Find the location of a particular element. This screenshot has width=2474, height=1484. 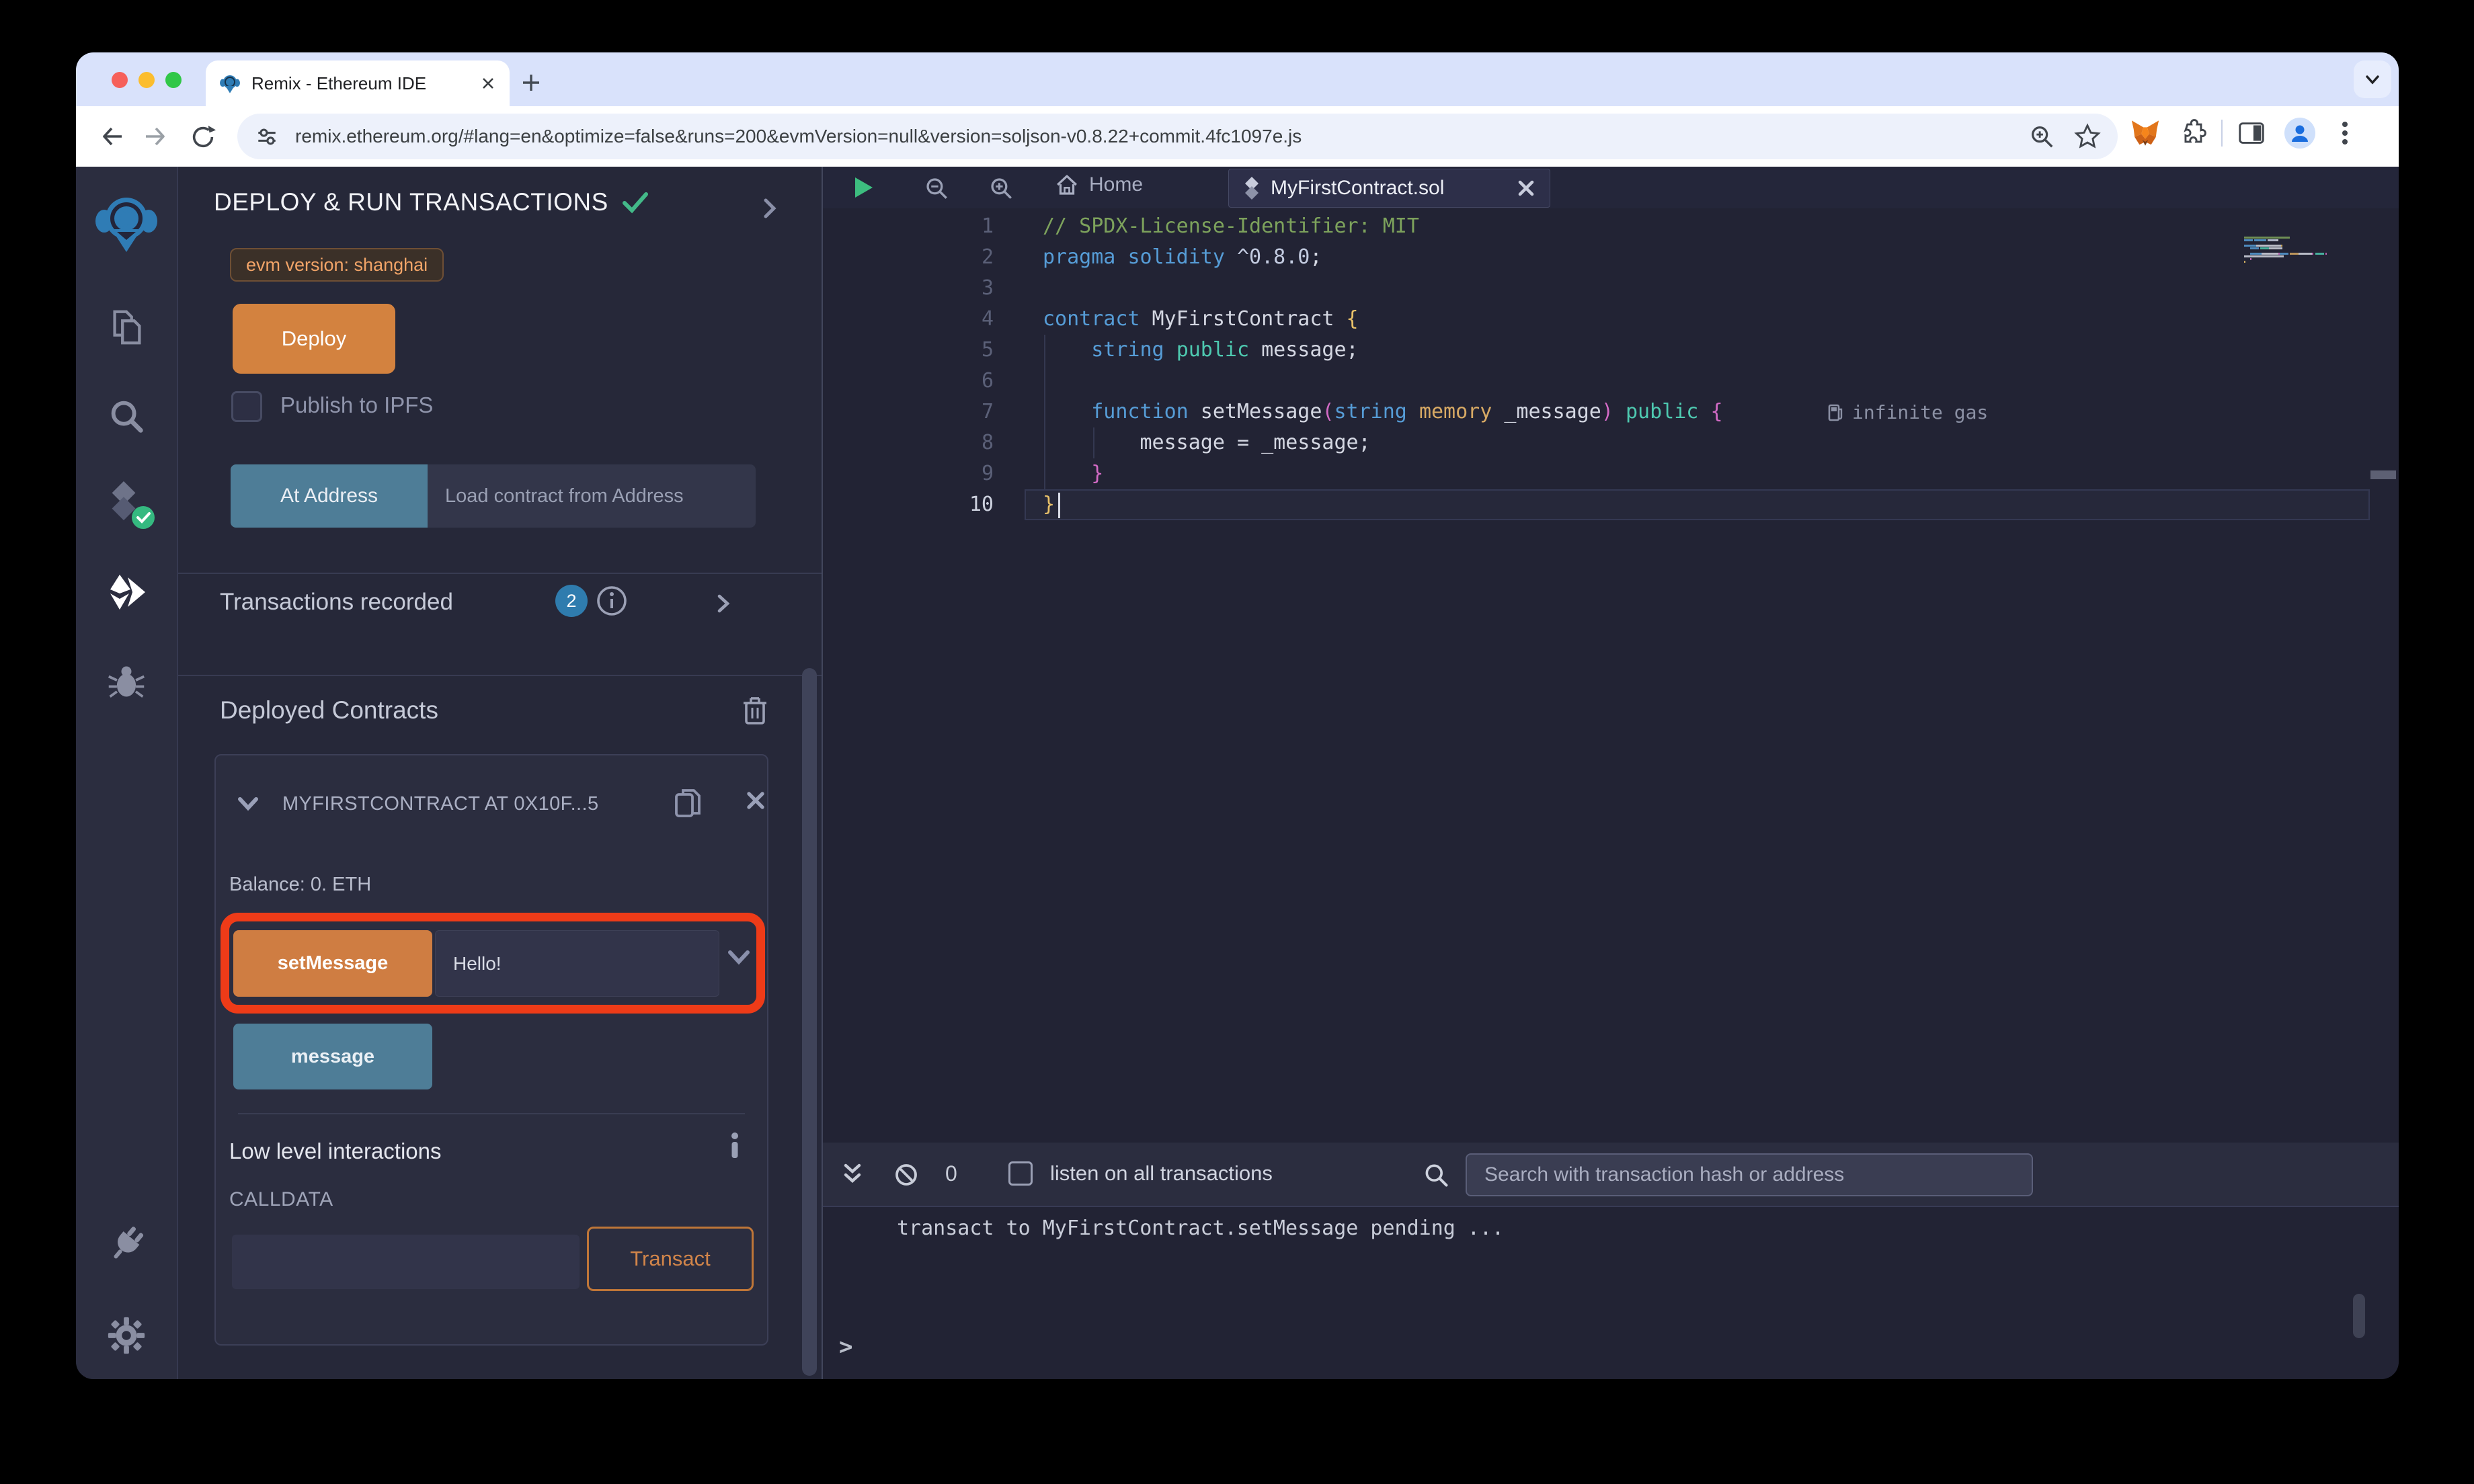

tab-close-icon is located at coordinates (488, 83).